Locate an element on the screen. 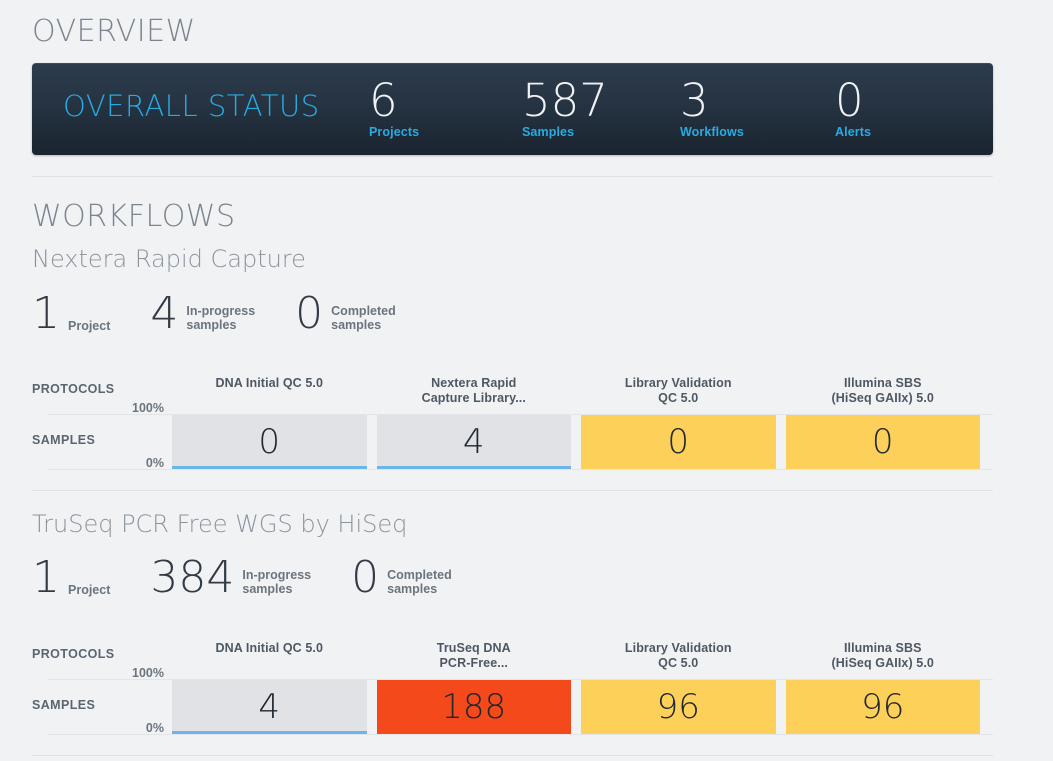 The image size is (1053, 761). protocol-bar-0-0-fill: 0 is located at coordinates (269, 442).